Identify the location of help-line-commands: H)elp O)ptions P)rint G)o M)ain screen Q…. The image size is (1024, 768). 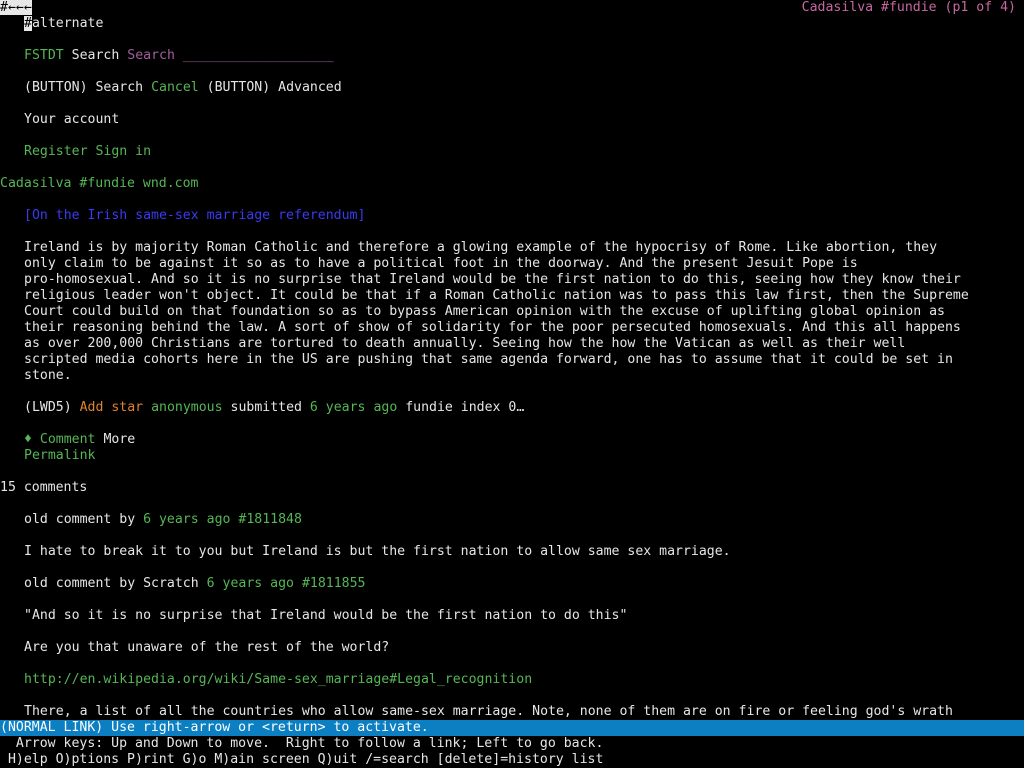
(302, 759).